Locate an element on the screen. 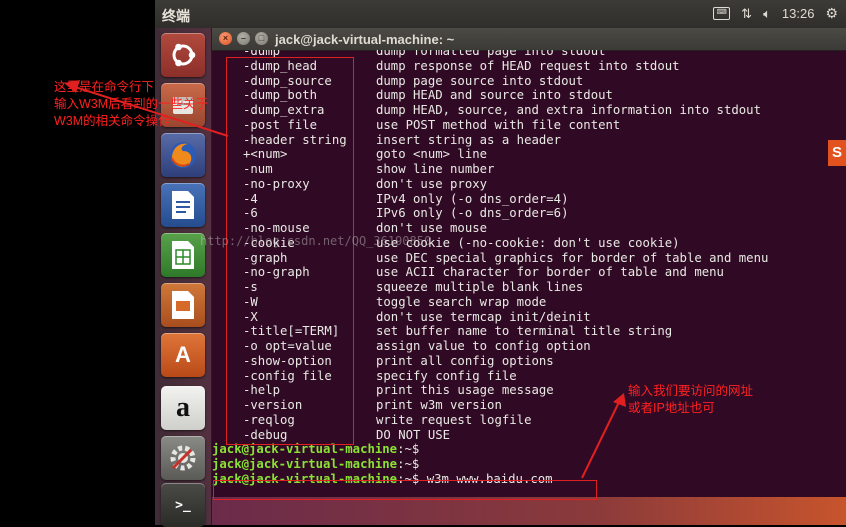 This screenshot has height=527, width=846. right-arrow-head is located at coordinates (619, 400).